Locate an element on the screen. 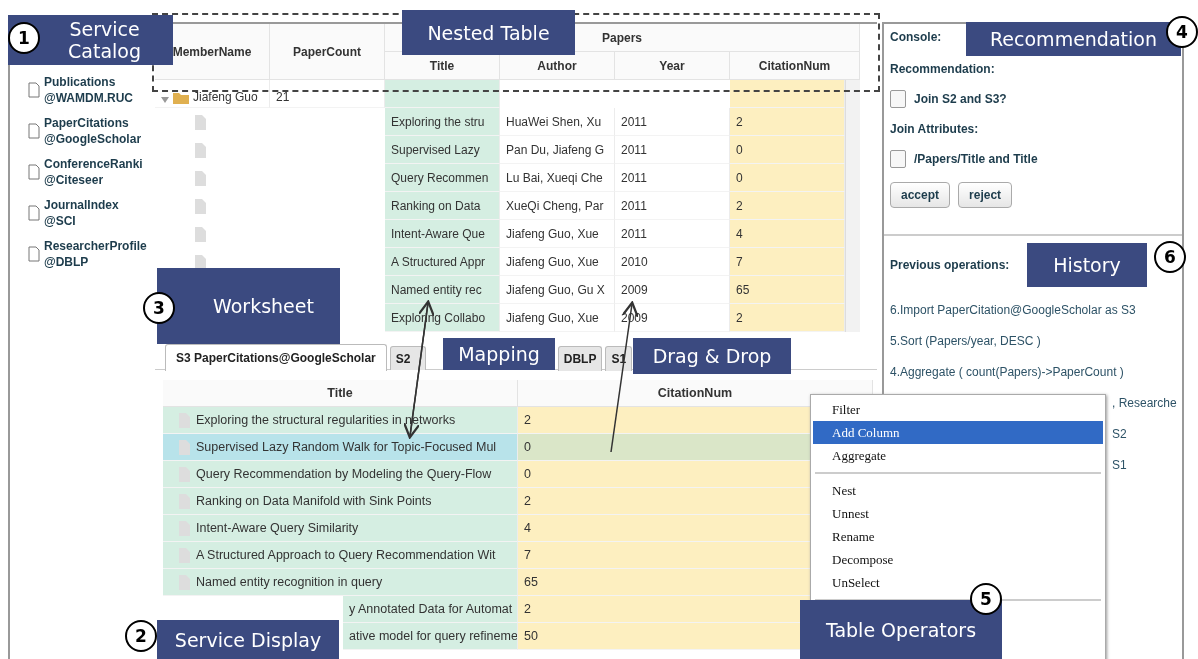  table-cell: Lu Bai, Xueqi Che is located at coordinates (557, 178).